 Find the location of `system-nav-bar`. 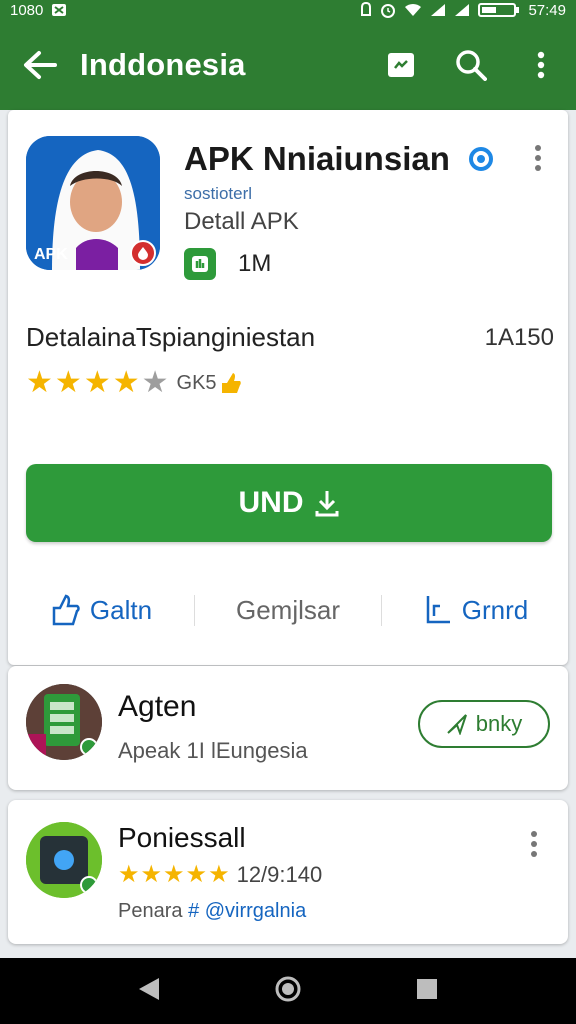

system-nav-bar is located at coordinates (288, 991).